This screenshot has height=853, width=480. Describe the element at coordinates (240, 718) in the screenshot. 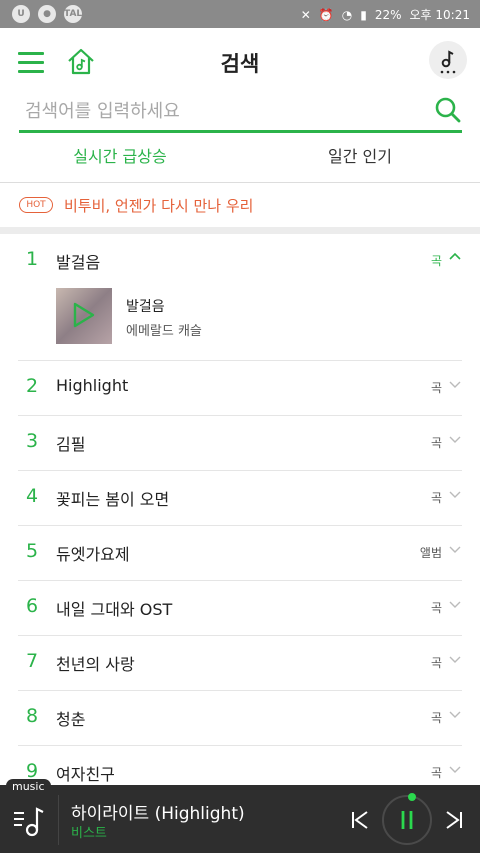

I see `ranking-row: 8 청춘 곡` at that location.